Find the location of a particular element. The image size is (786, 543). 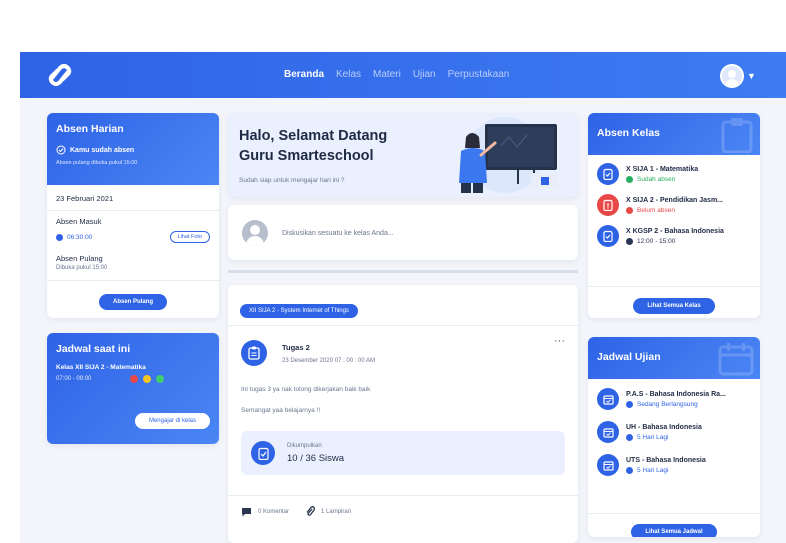

comments-count: 0 Komentar is located at coordinates (273, 512).